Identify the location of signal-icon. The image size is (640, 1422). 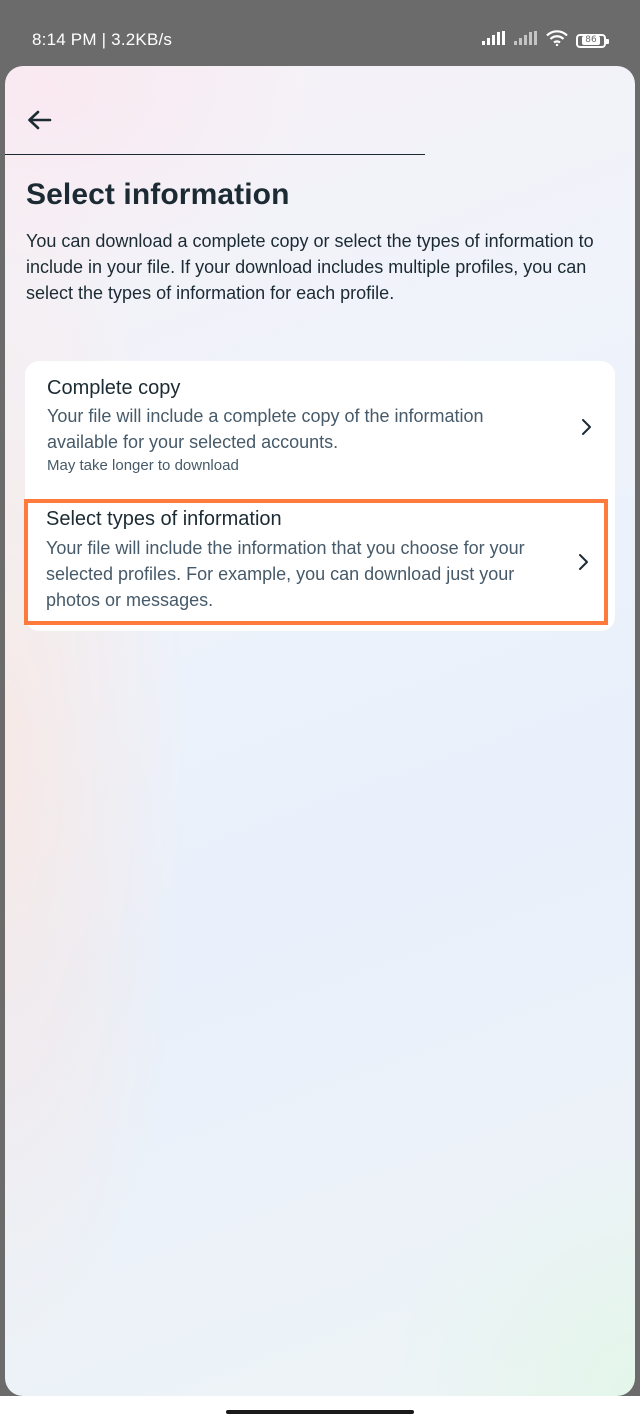
(494, 40).